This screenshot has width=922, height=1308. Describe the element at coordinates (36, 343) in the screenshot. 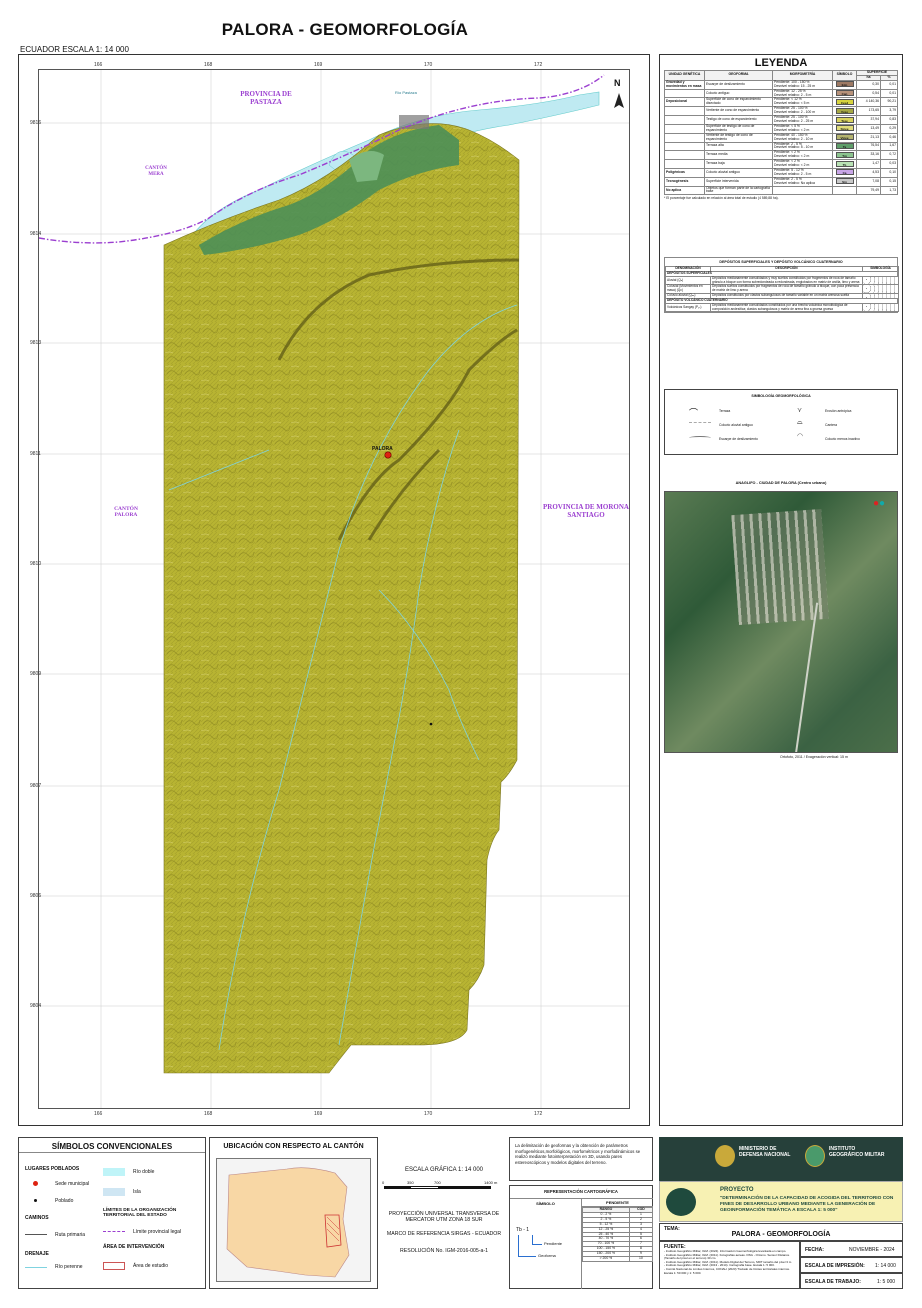

I see `y-tick-label: 9813` at that location.